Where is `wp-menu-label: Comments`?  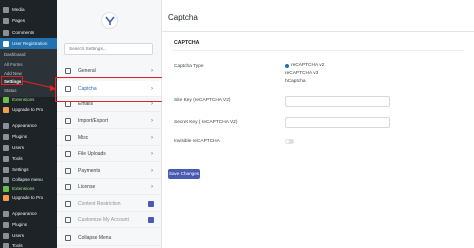 wp-menu-label: Comments is located at coordinates (23, 32).